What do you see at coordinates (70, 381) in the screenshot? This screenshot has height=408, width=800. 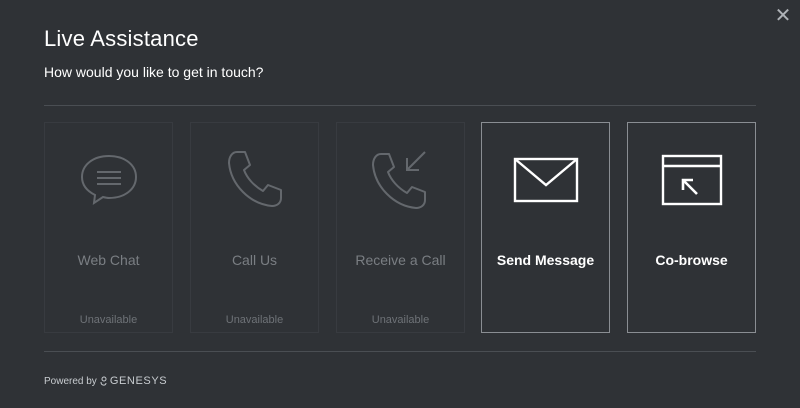 I see `powered-by-text: Powered by` at bounding box center [70, 381].